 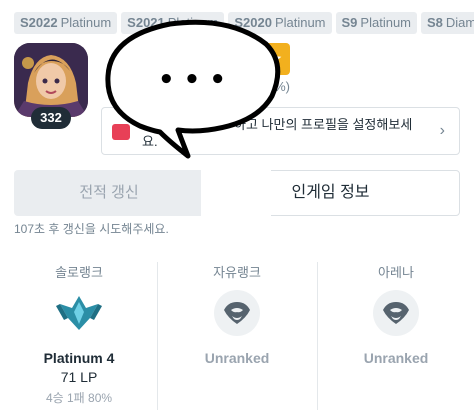 I want to click on star-badge, so click(x=273, y=59).